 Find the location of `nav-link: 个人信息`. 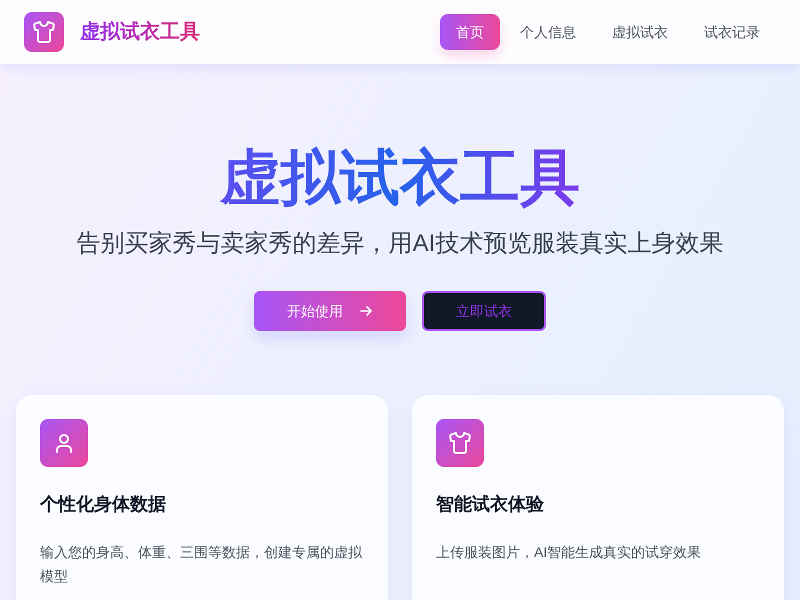

nav-link: 个人信息 is located at coordinates (548, 32).